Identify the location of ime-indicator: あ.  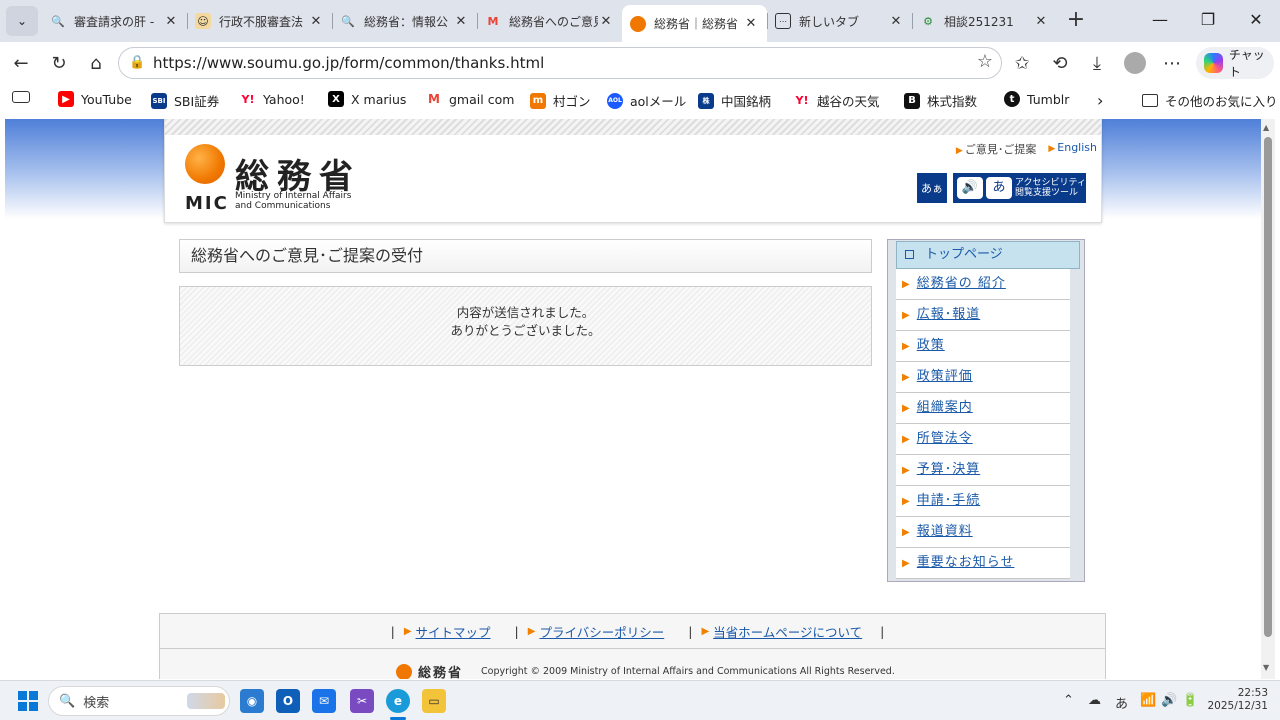
(1121, 702).